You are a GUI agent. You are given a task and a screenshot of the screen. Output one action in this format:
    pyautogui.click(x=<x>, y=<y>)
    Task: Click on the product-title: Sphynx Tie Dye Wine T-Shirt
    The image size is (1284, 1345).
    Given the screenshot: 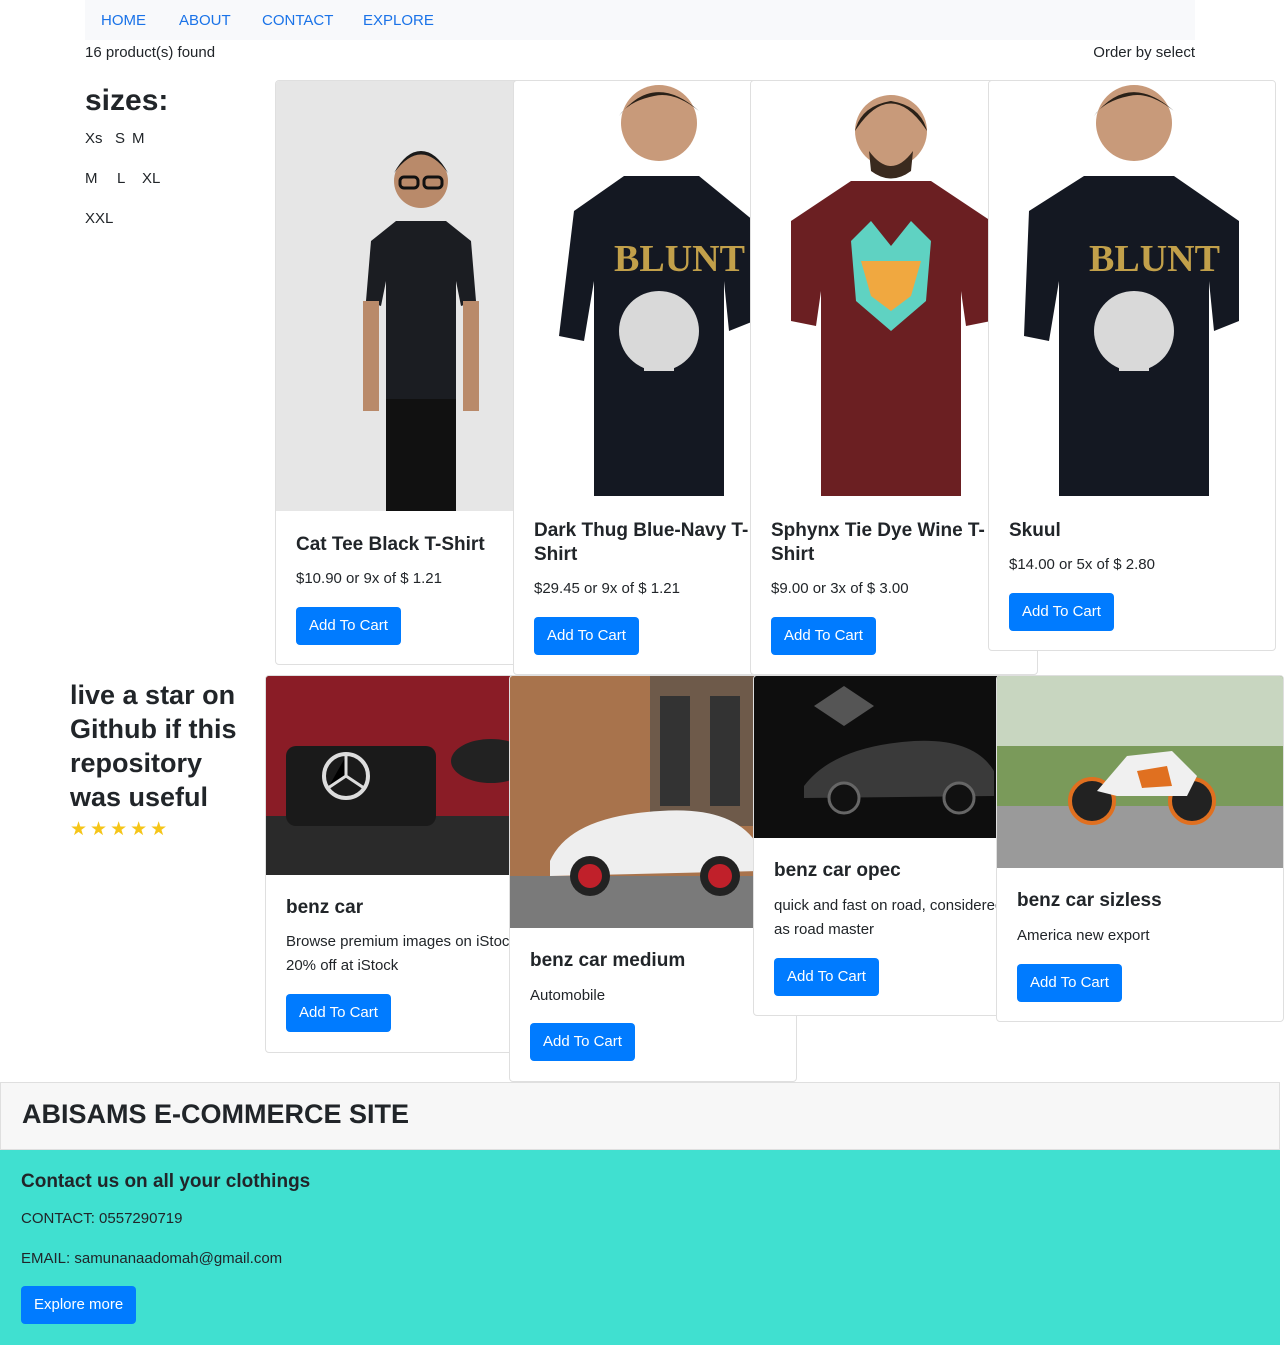 What is the action you would take?
    pyautogui.click(x=878, y=542)
    